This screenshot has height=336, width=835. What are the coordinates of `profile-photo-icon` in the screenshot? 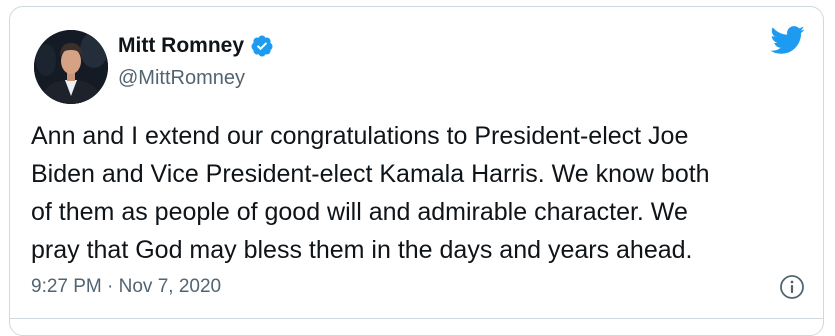 It's located at (71, 67).